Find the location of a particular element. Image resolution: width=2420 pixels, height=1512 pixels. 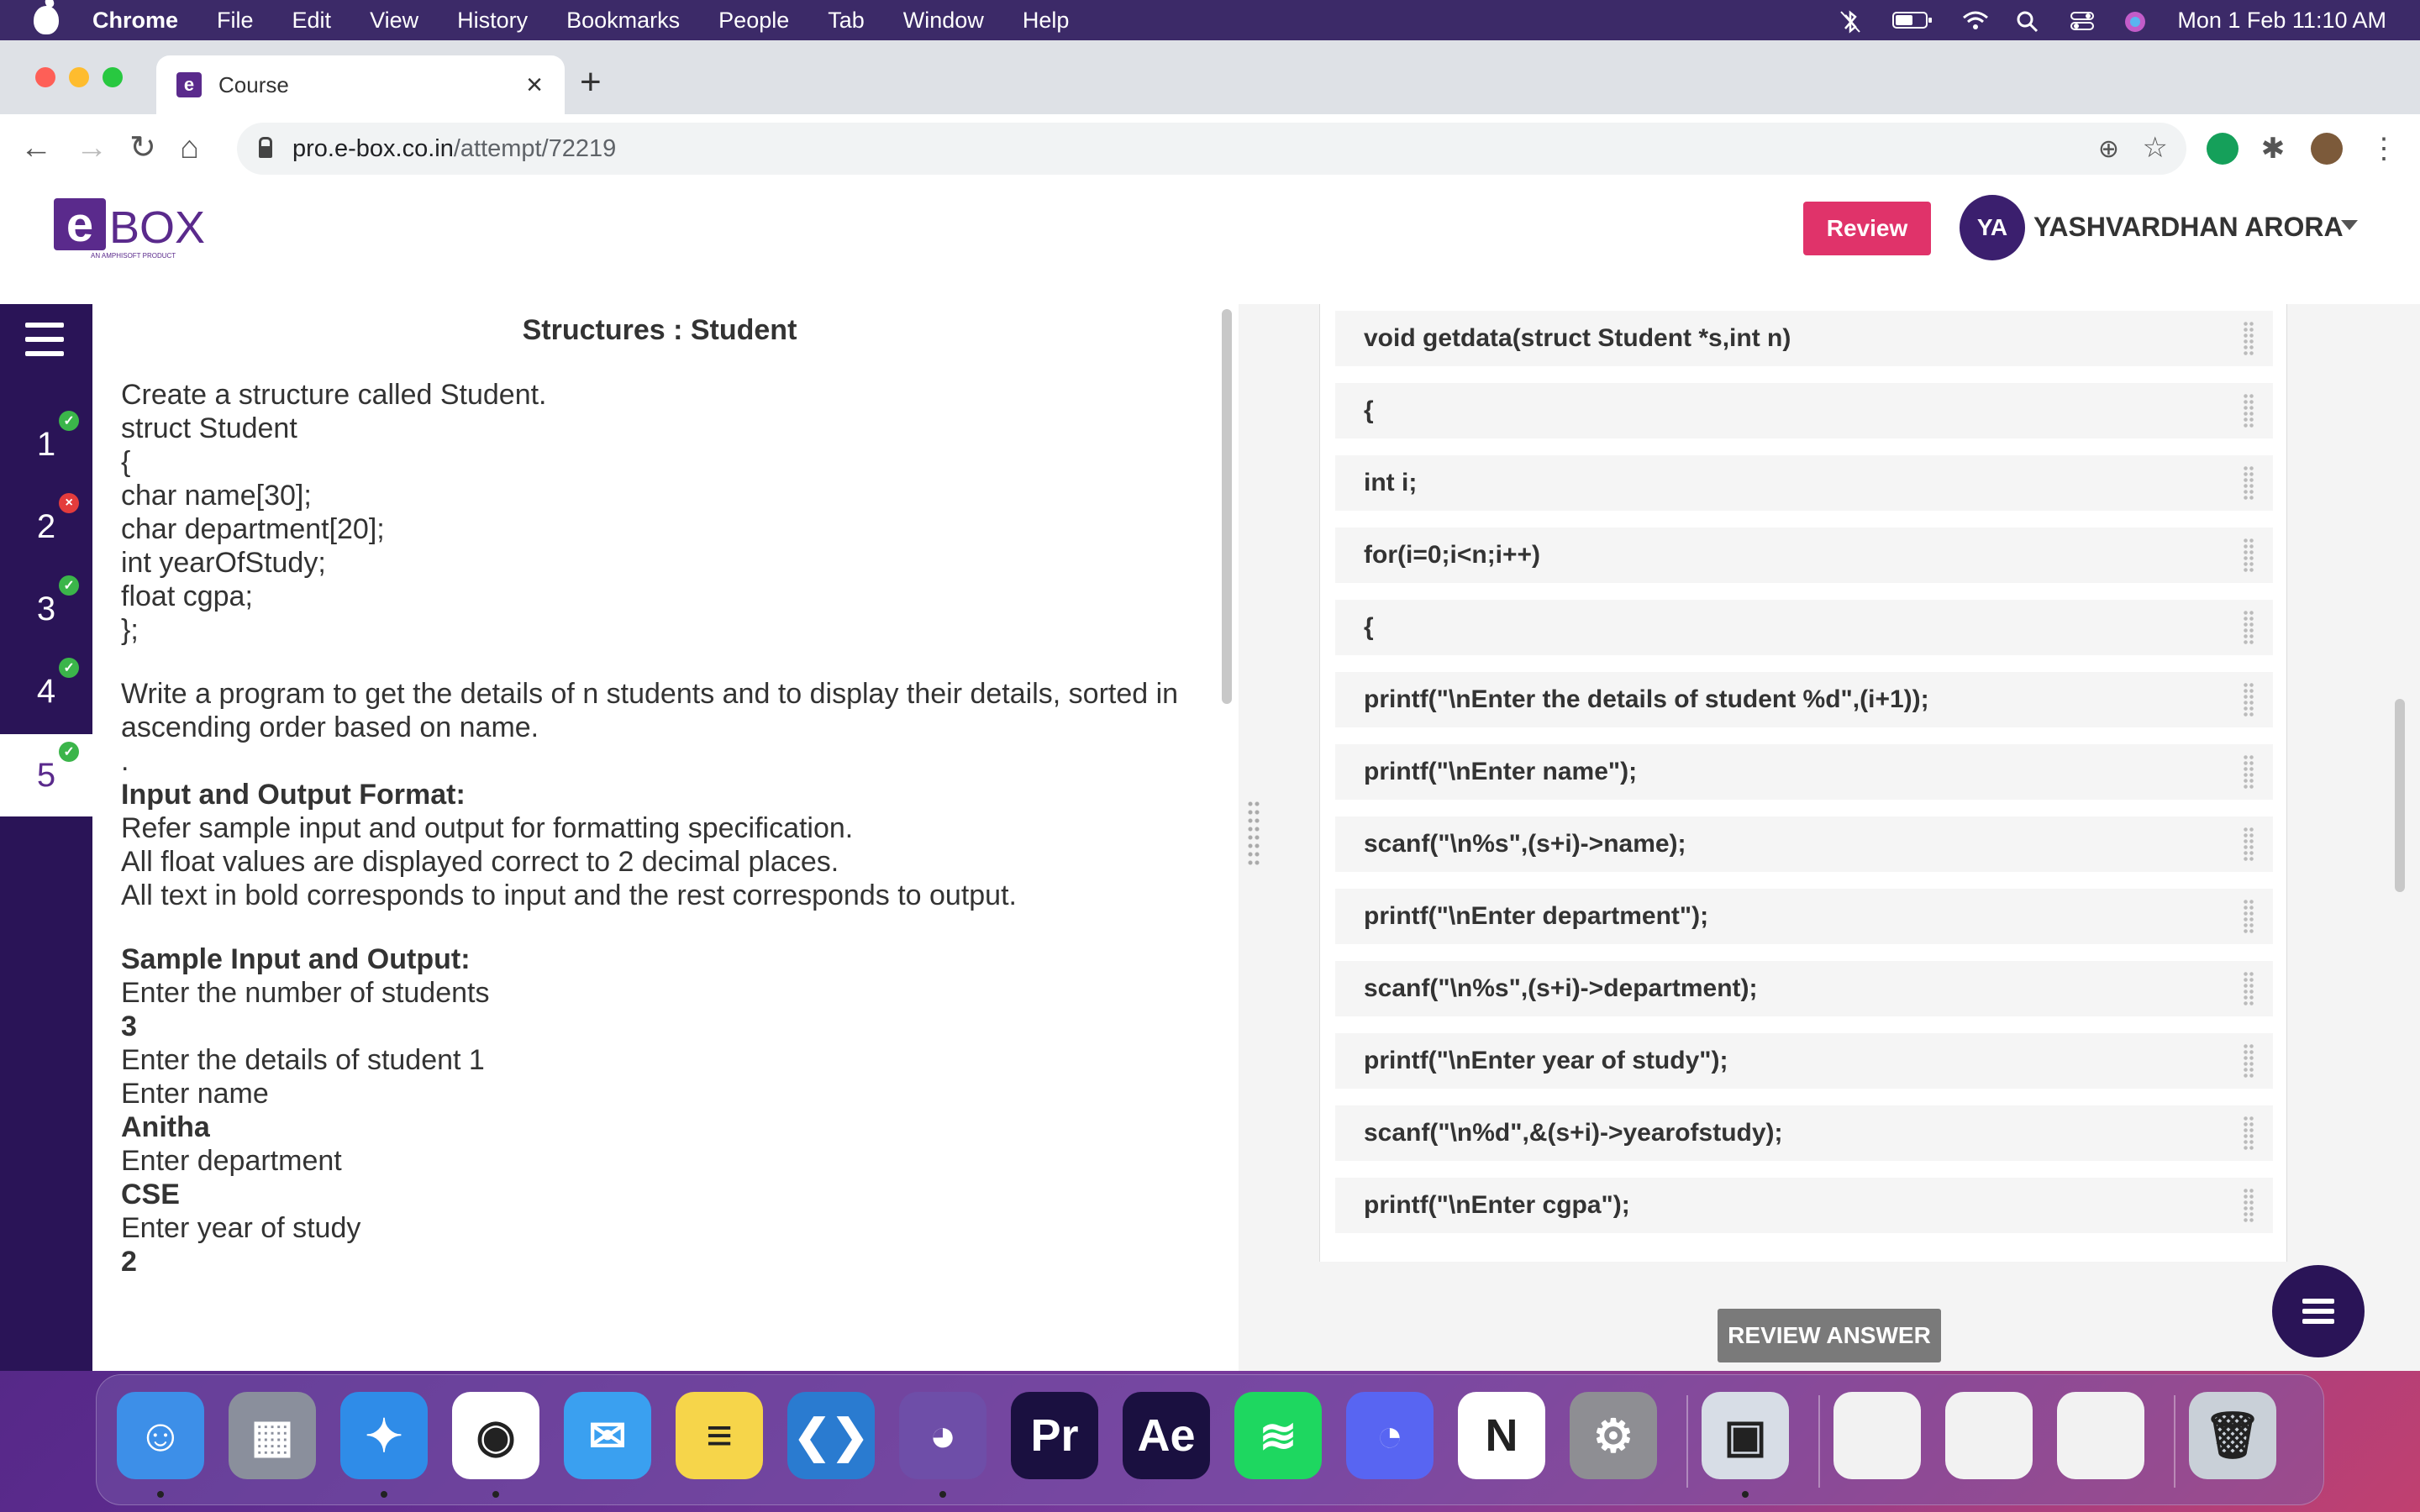

question-nav-item-2: 2 × is located at coordinates (46, 527).